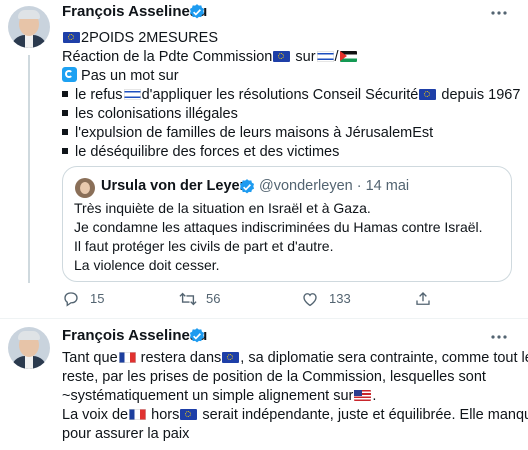 The width and height of the screenshot is (528, 450). Describe the element at coordinates (120, 76) in the screenshot. I see `tweet-text-line: Pas un mot sur` at that location.